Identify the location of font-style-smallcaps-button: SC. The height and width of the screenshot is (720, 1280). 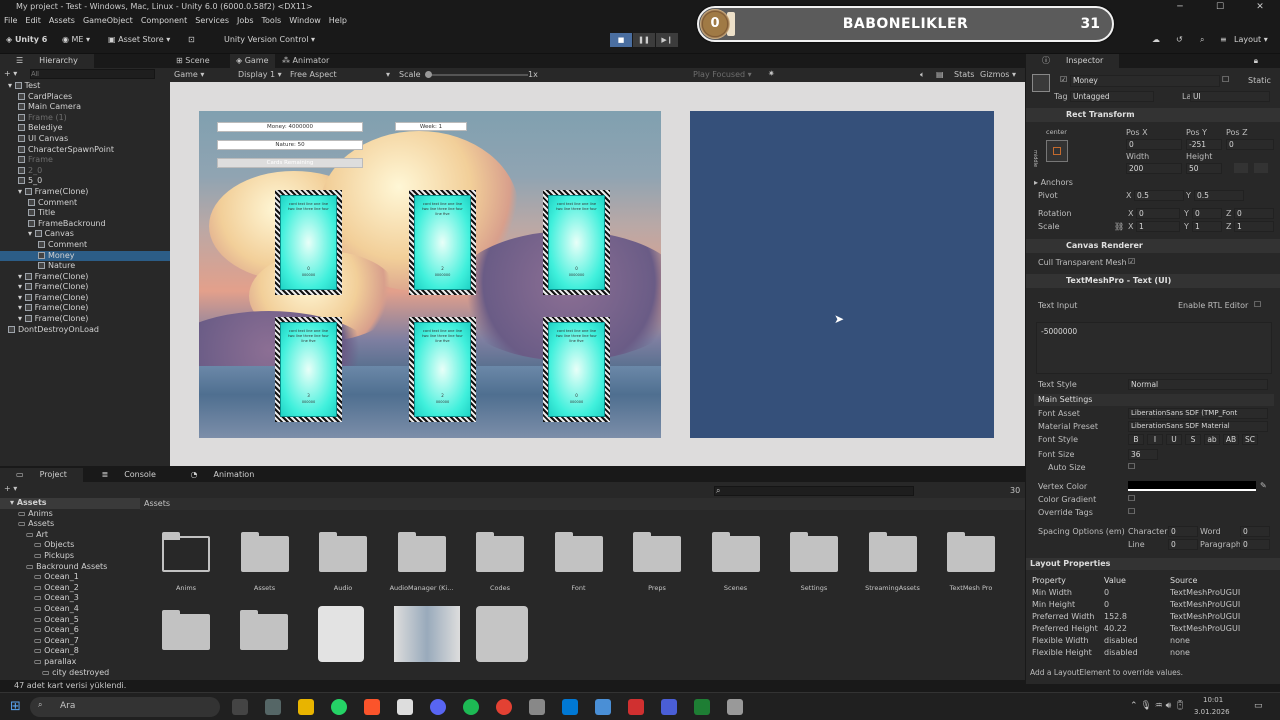
(1250, 439).